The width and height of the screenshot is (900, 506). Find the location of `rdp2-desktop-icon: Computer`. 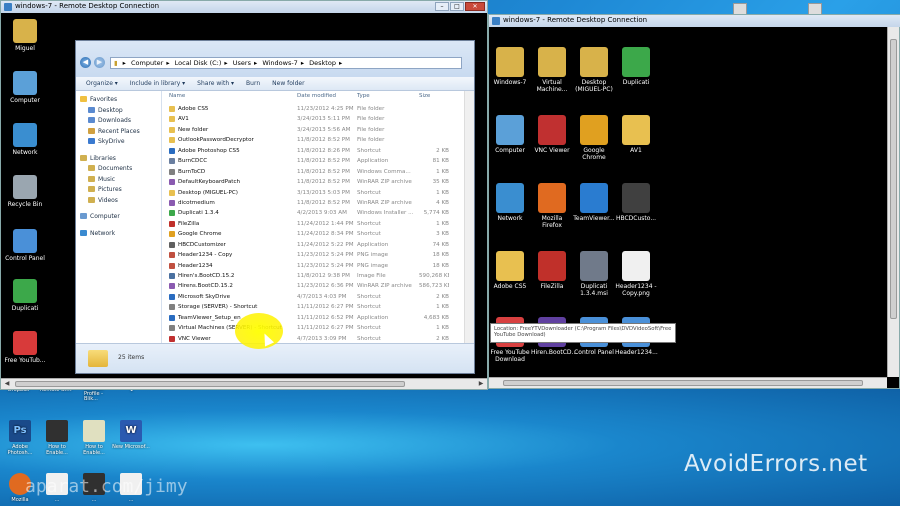

rdp2-desktop-icon: Computer is located at coordinates (510, 134).